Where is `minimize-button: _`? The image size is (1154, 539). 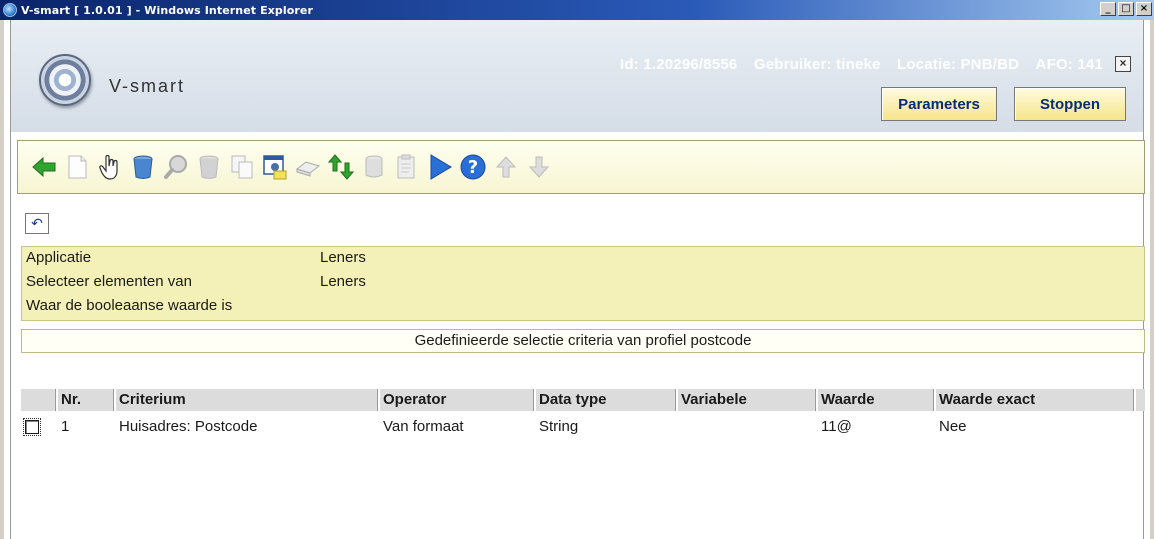
minimize-button: _ is located at coordinates (1108, 9).